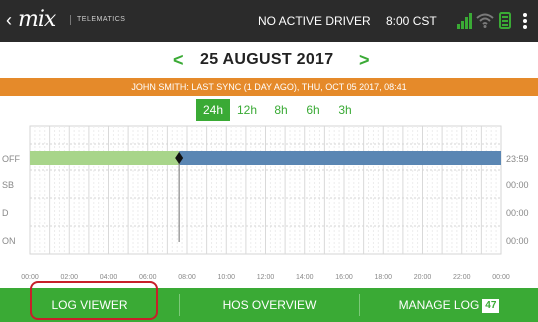 The image size is (538, 322). I want to click on range-tab-6h: 6h, so click(313, 110).